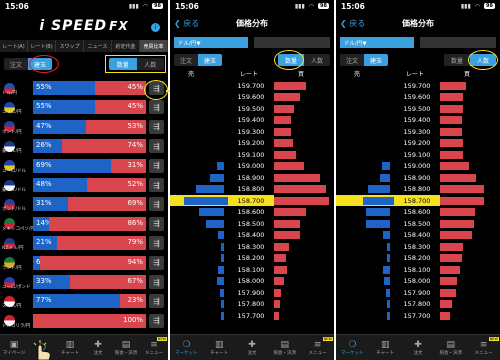 The width and height of the screenshot is (500, 360). I want to click on amount-segment: 数量, so click(457, 60).